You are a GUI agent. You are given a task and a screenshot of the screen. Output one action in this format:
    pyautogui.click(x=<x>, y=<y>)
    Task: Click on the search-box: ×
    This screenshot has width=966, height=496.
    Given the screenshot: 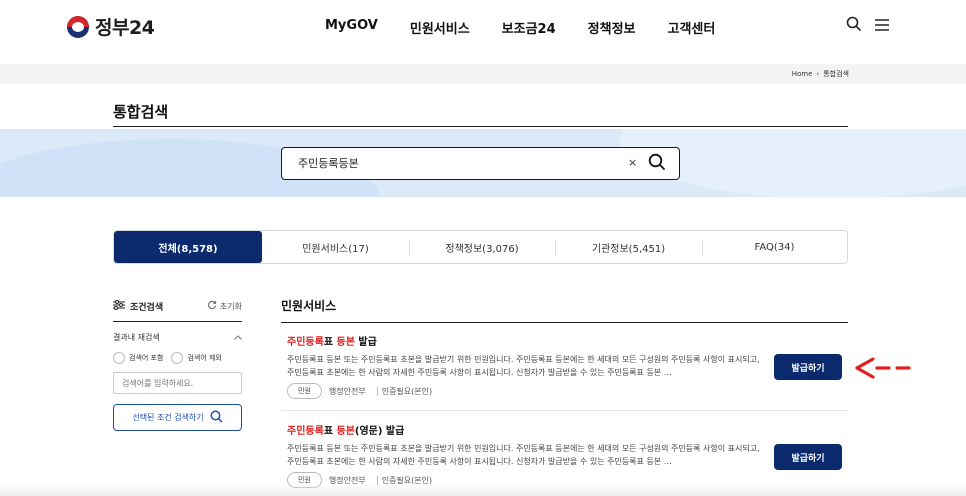 What is the action you would take?
    pyautogui.click(x=480, y=163)
    